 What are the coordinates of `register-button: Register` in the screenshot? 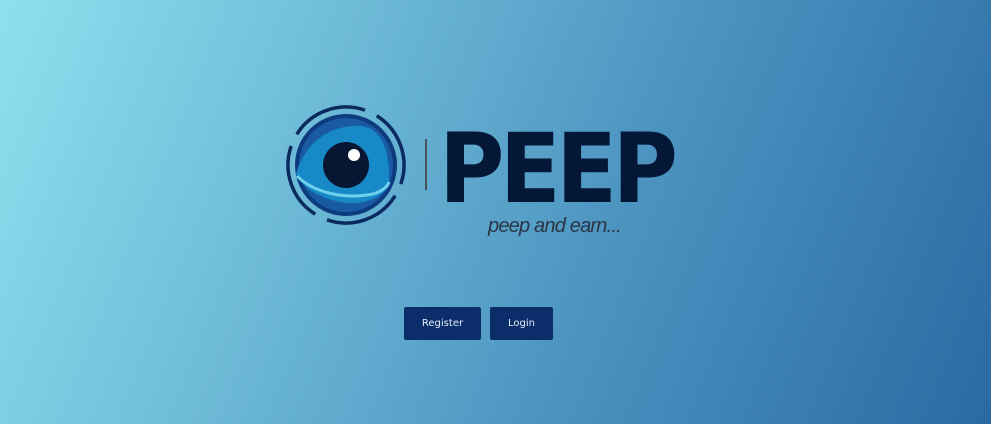 It's located at (442, 323).